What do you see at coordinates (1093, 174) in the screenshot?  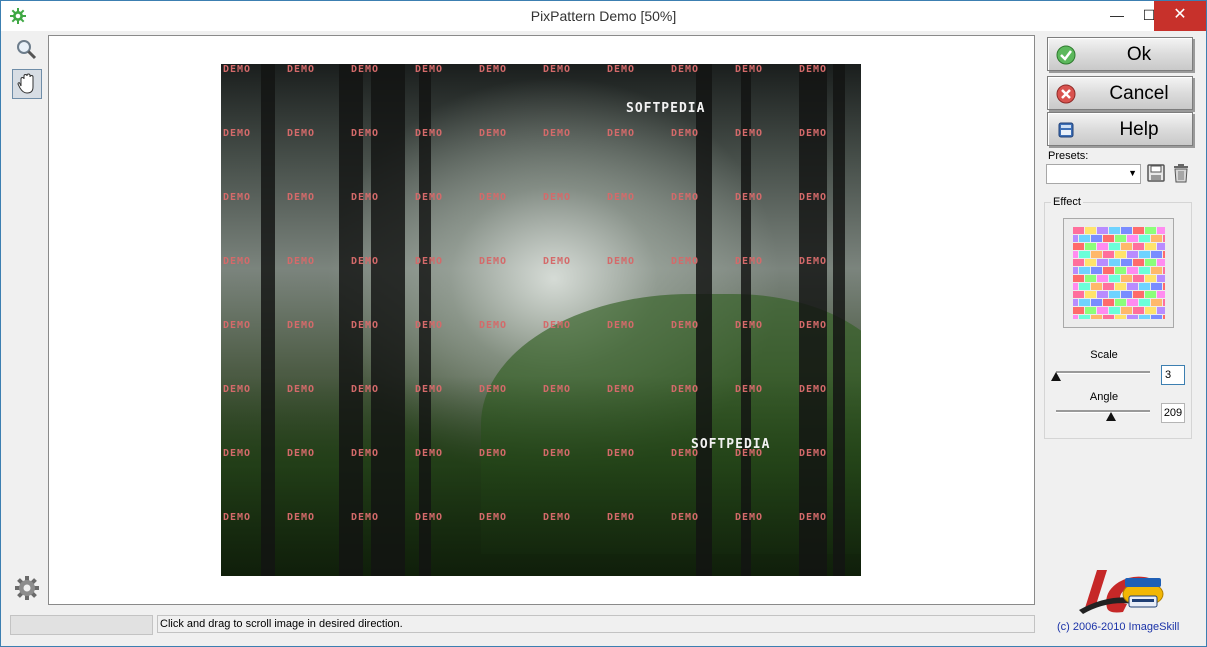 I see `presets-dropdown: ▼` at bounding box center [1093, 174].